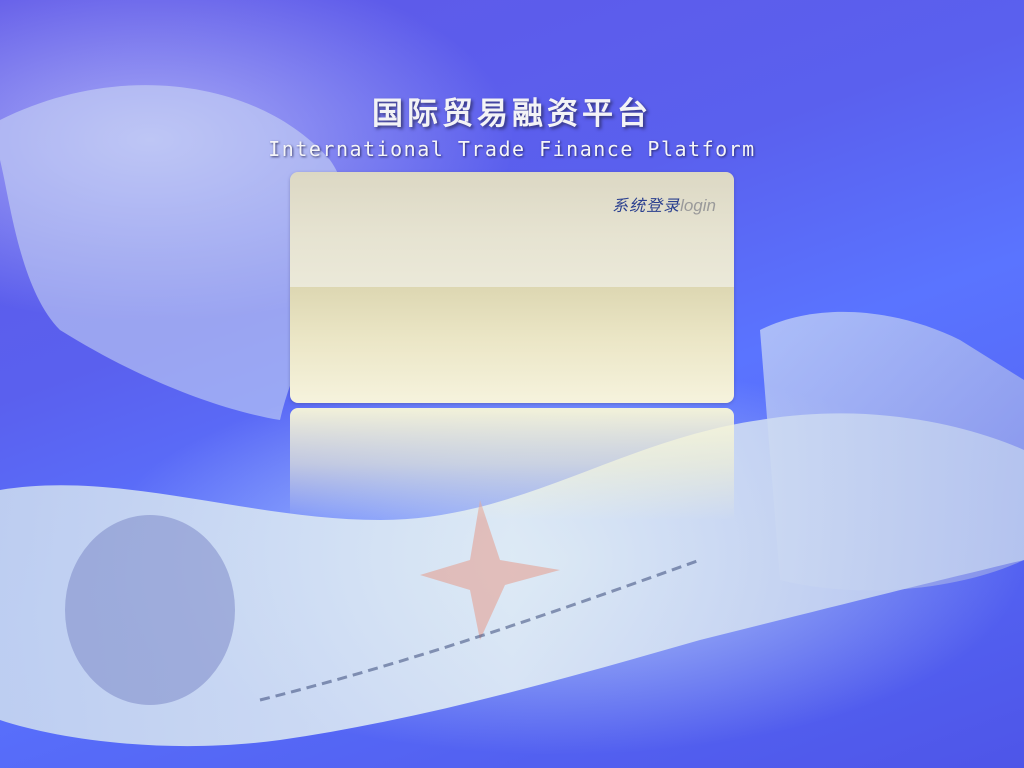 This screenshot has width=1024, height=768. What do you see at coordinates (512, 114) in the screenshot?
I see `page-title-cn: 国际贸易融资平台` at bounding box center [512, 114].